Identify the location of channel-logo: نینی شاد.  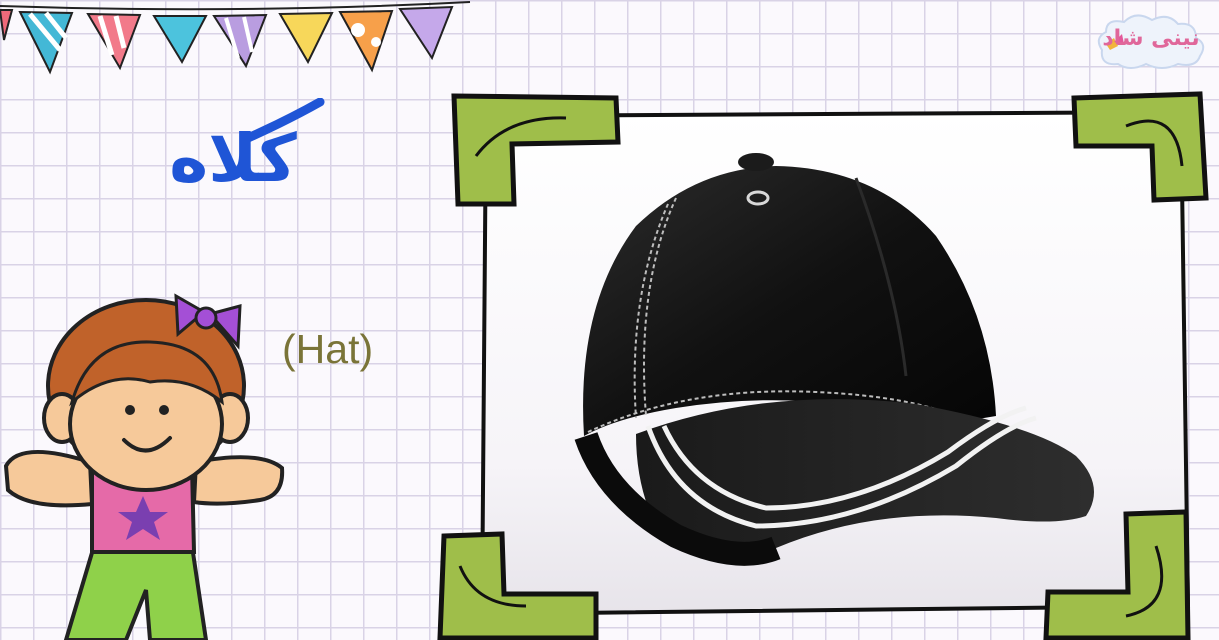
(1151, 41).